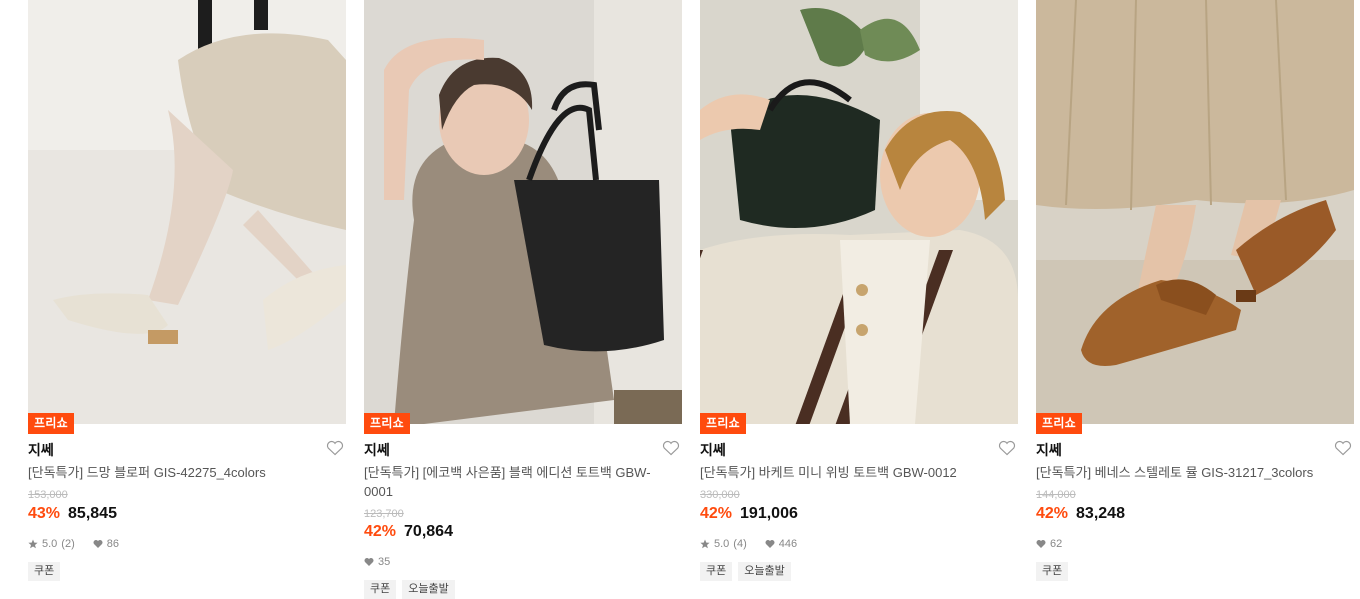  Describe the element at coordinates (384, 514) in the screenshot. I see `original-price: 123,700` at that location.